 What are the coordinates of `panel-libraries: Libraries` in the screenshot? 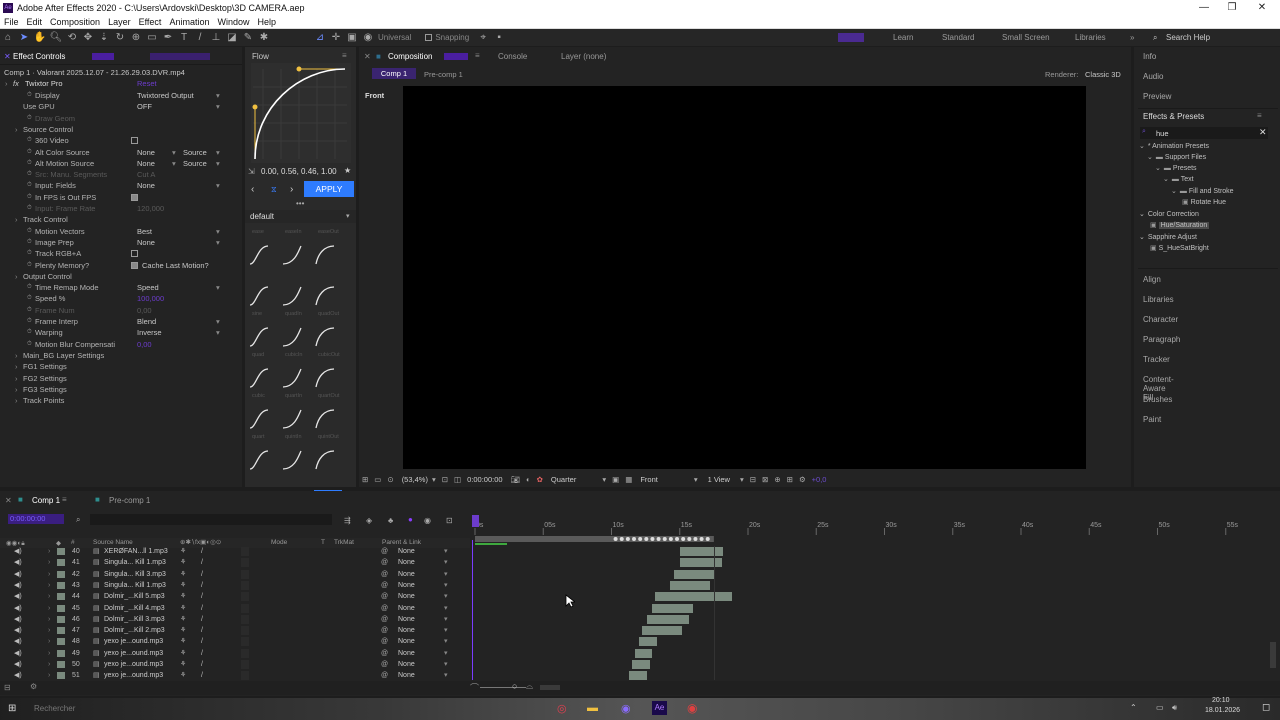 It's located at (1158, 299).